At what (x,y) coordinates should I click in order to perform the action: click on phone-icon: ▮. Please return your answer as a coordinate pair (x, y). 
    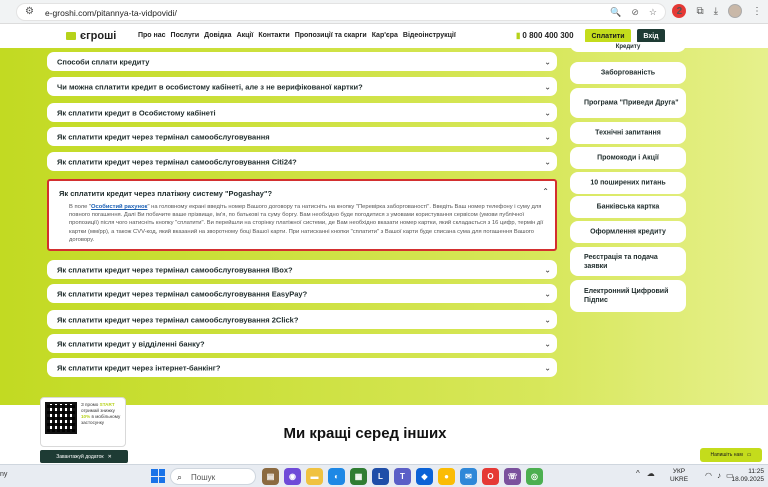
    Looking at the image, I should click on (518, 35).